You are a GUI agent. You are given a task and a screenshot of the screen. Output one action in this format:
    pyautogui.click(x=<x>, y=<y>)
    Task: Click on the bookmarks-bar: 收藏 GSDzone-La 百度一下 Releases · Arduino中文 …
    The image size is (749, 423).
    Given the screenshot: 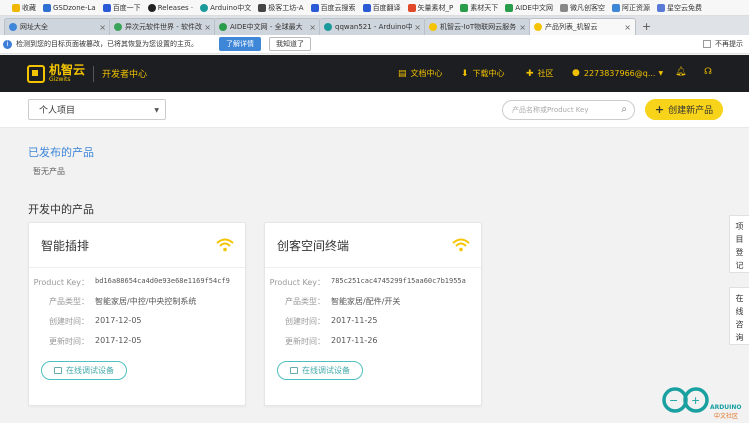 What is the action you would take?
    pyautogui.click(x=374, y=8)
    